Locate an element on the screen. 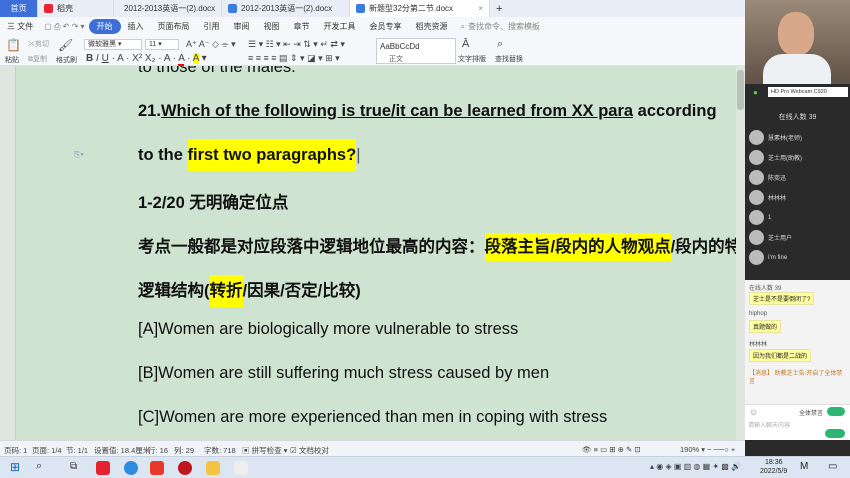 The width and height of the screenshot is (850, 478). proof-icon: ☑ is located at coordinates (293, 450).